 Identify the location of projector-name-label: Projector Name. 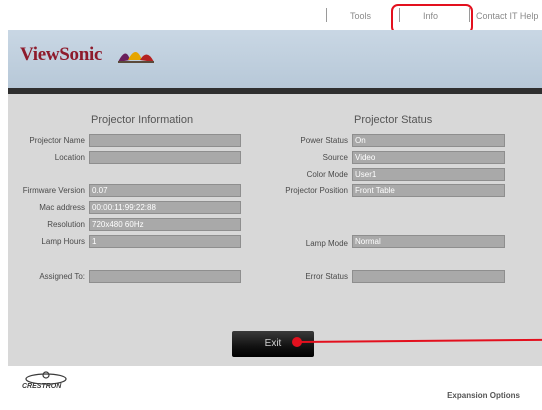
(57, 140).